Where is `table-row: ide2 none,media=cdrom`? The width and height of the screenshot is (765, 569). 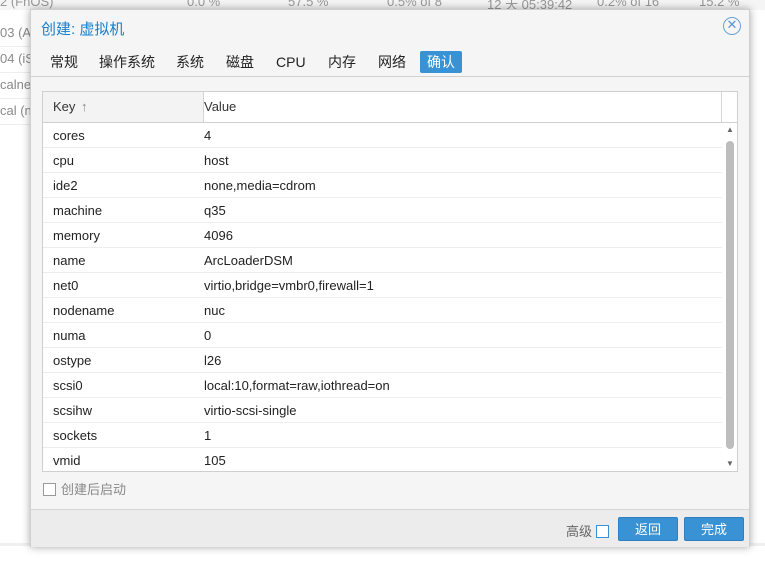
table-row: ide2 none,media=cdrom is located at coordinates (382, 185).